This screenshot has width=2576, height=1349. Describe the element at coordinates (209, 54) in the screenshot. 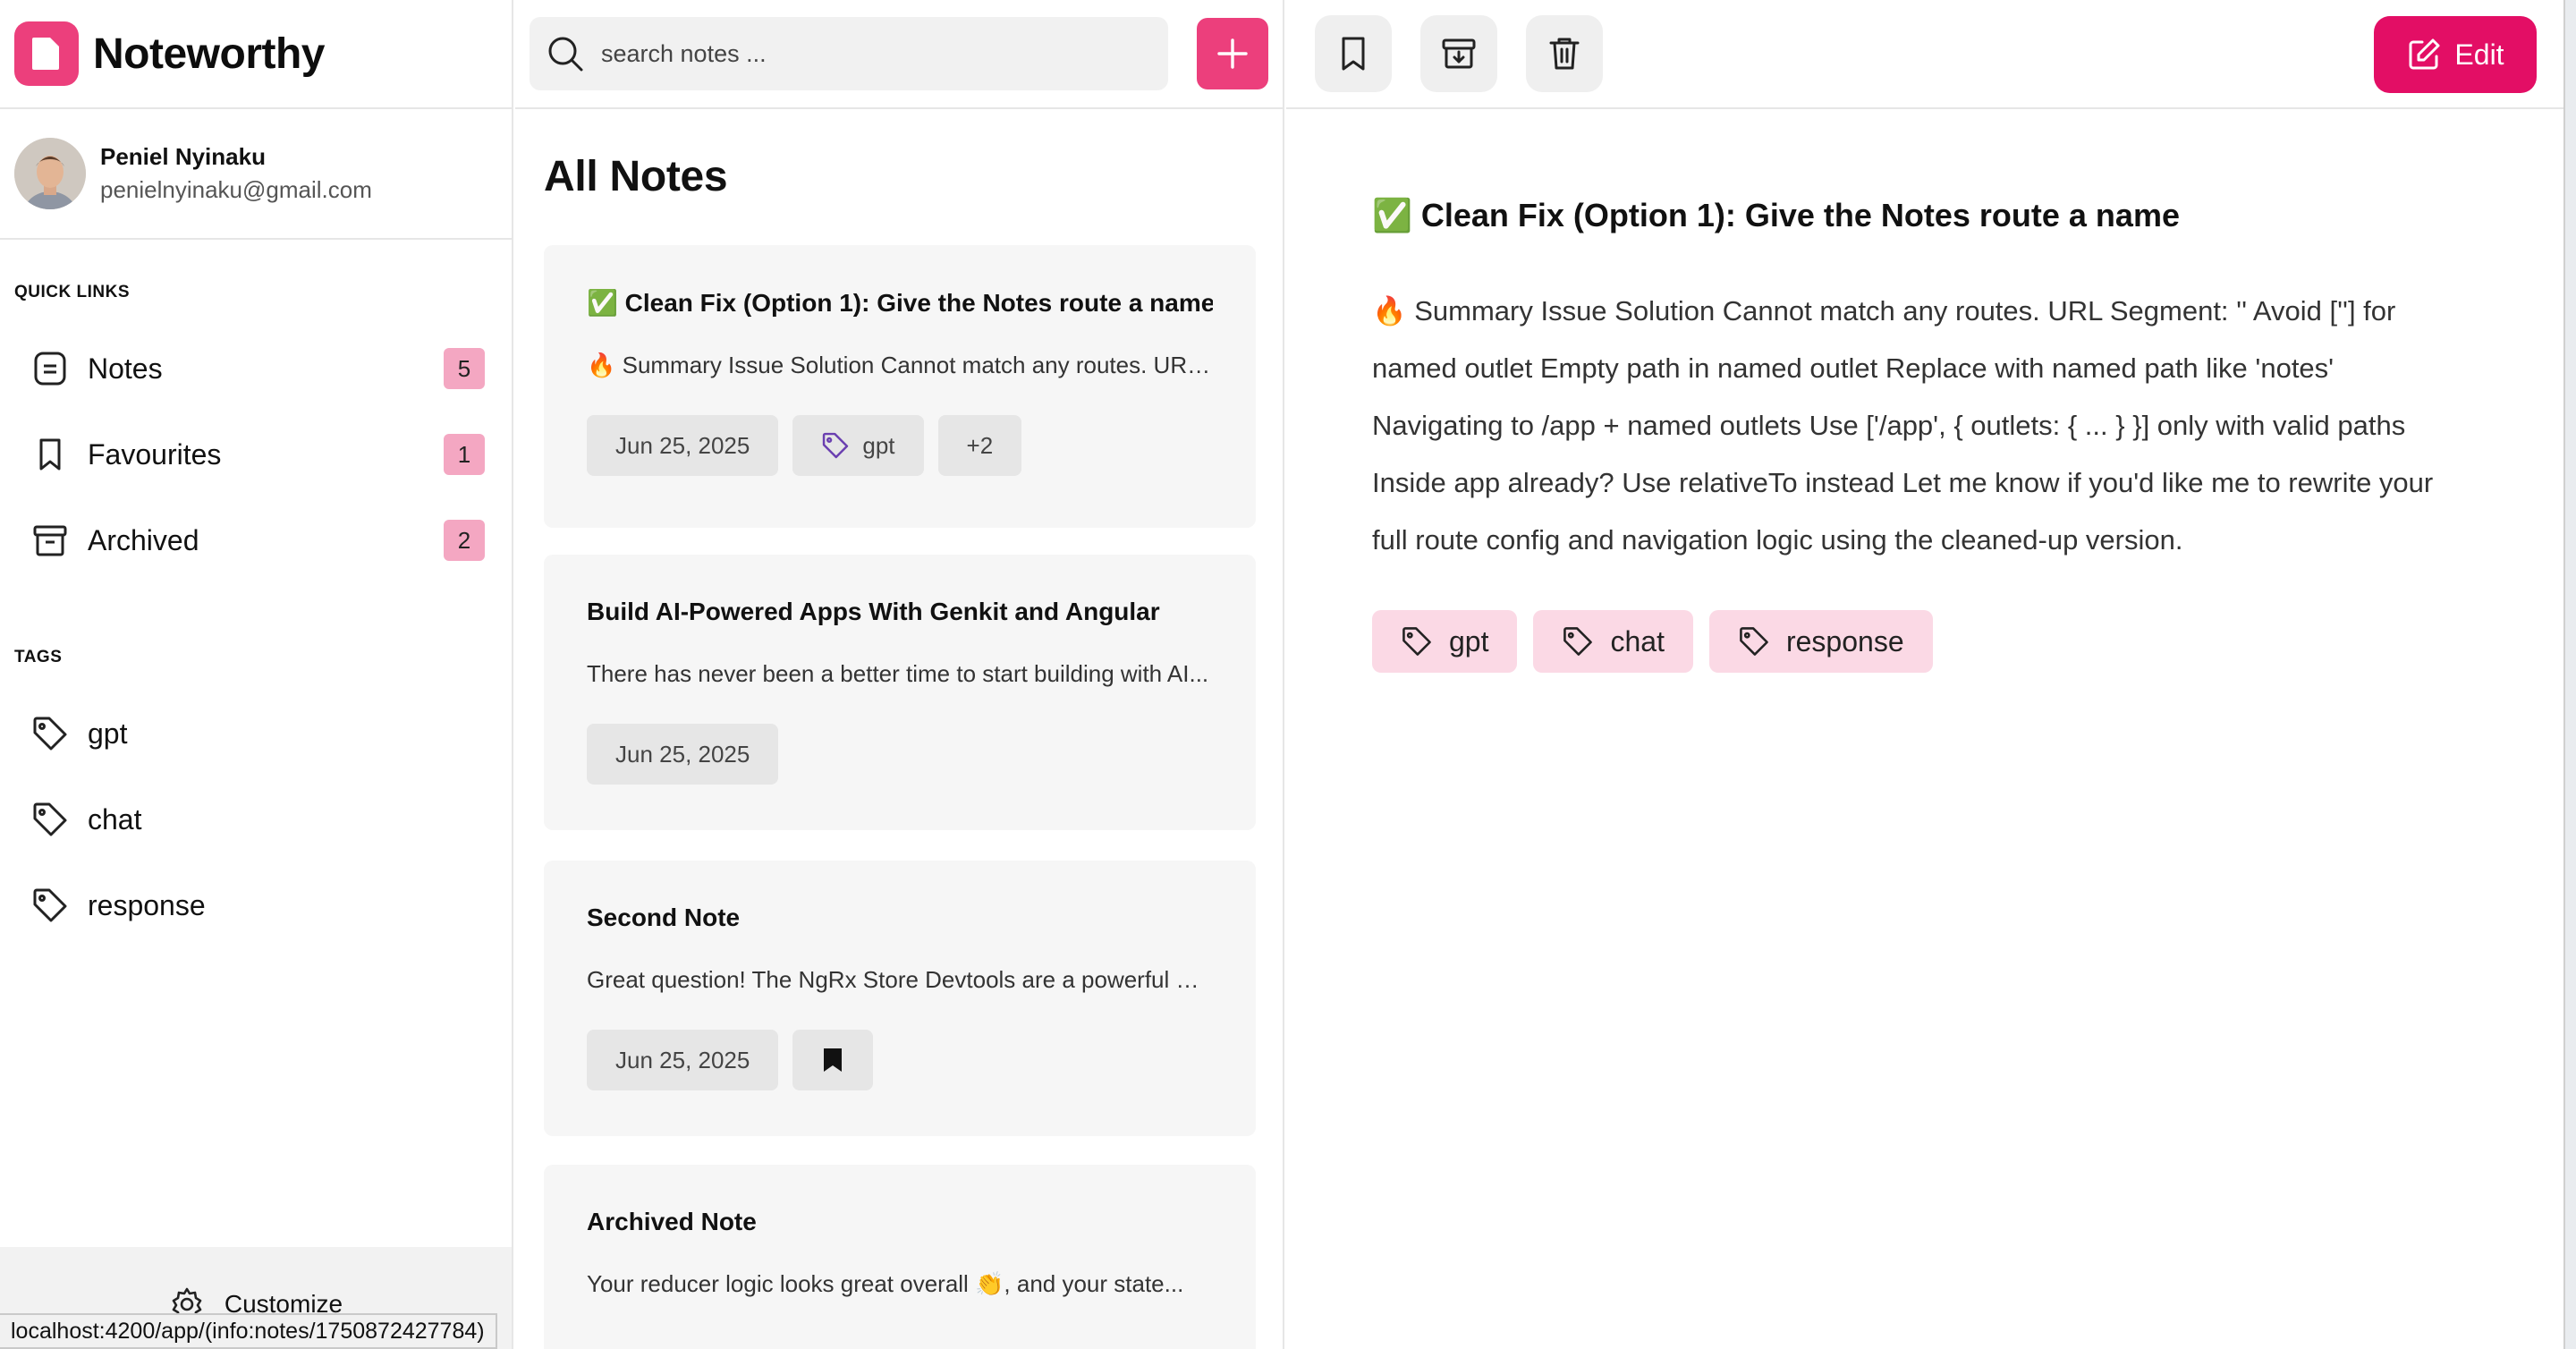

I see `app-name: Noteworthy` at that location.